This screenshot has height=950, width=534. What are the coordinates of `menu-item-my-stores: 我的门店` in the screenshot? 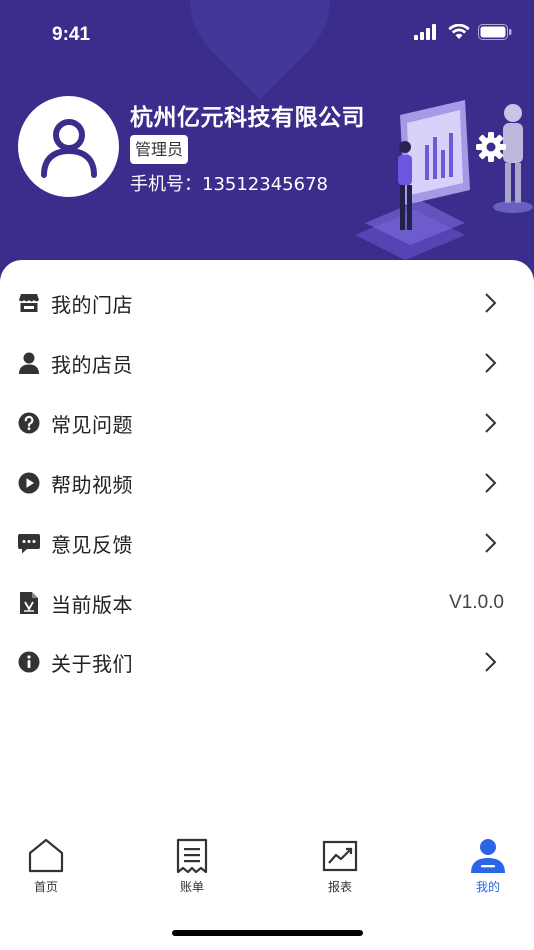 It's located at (267, 303).